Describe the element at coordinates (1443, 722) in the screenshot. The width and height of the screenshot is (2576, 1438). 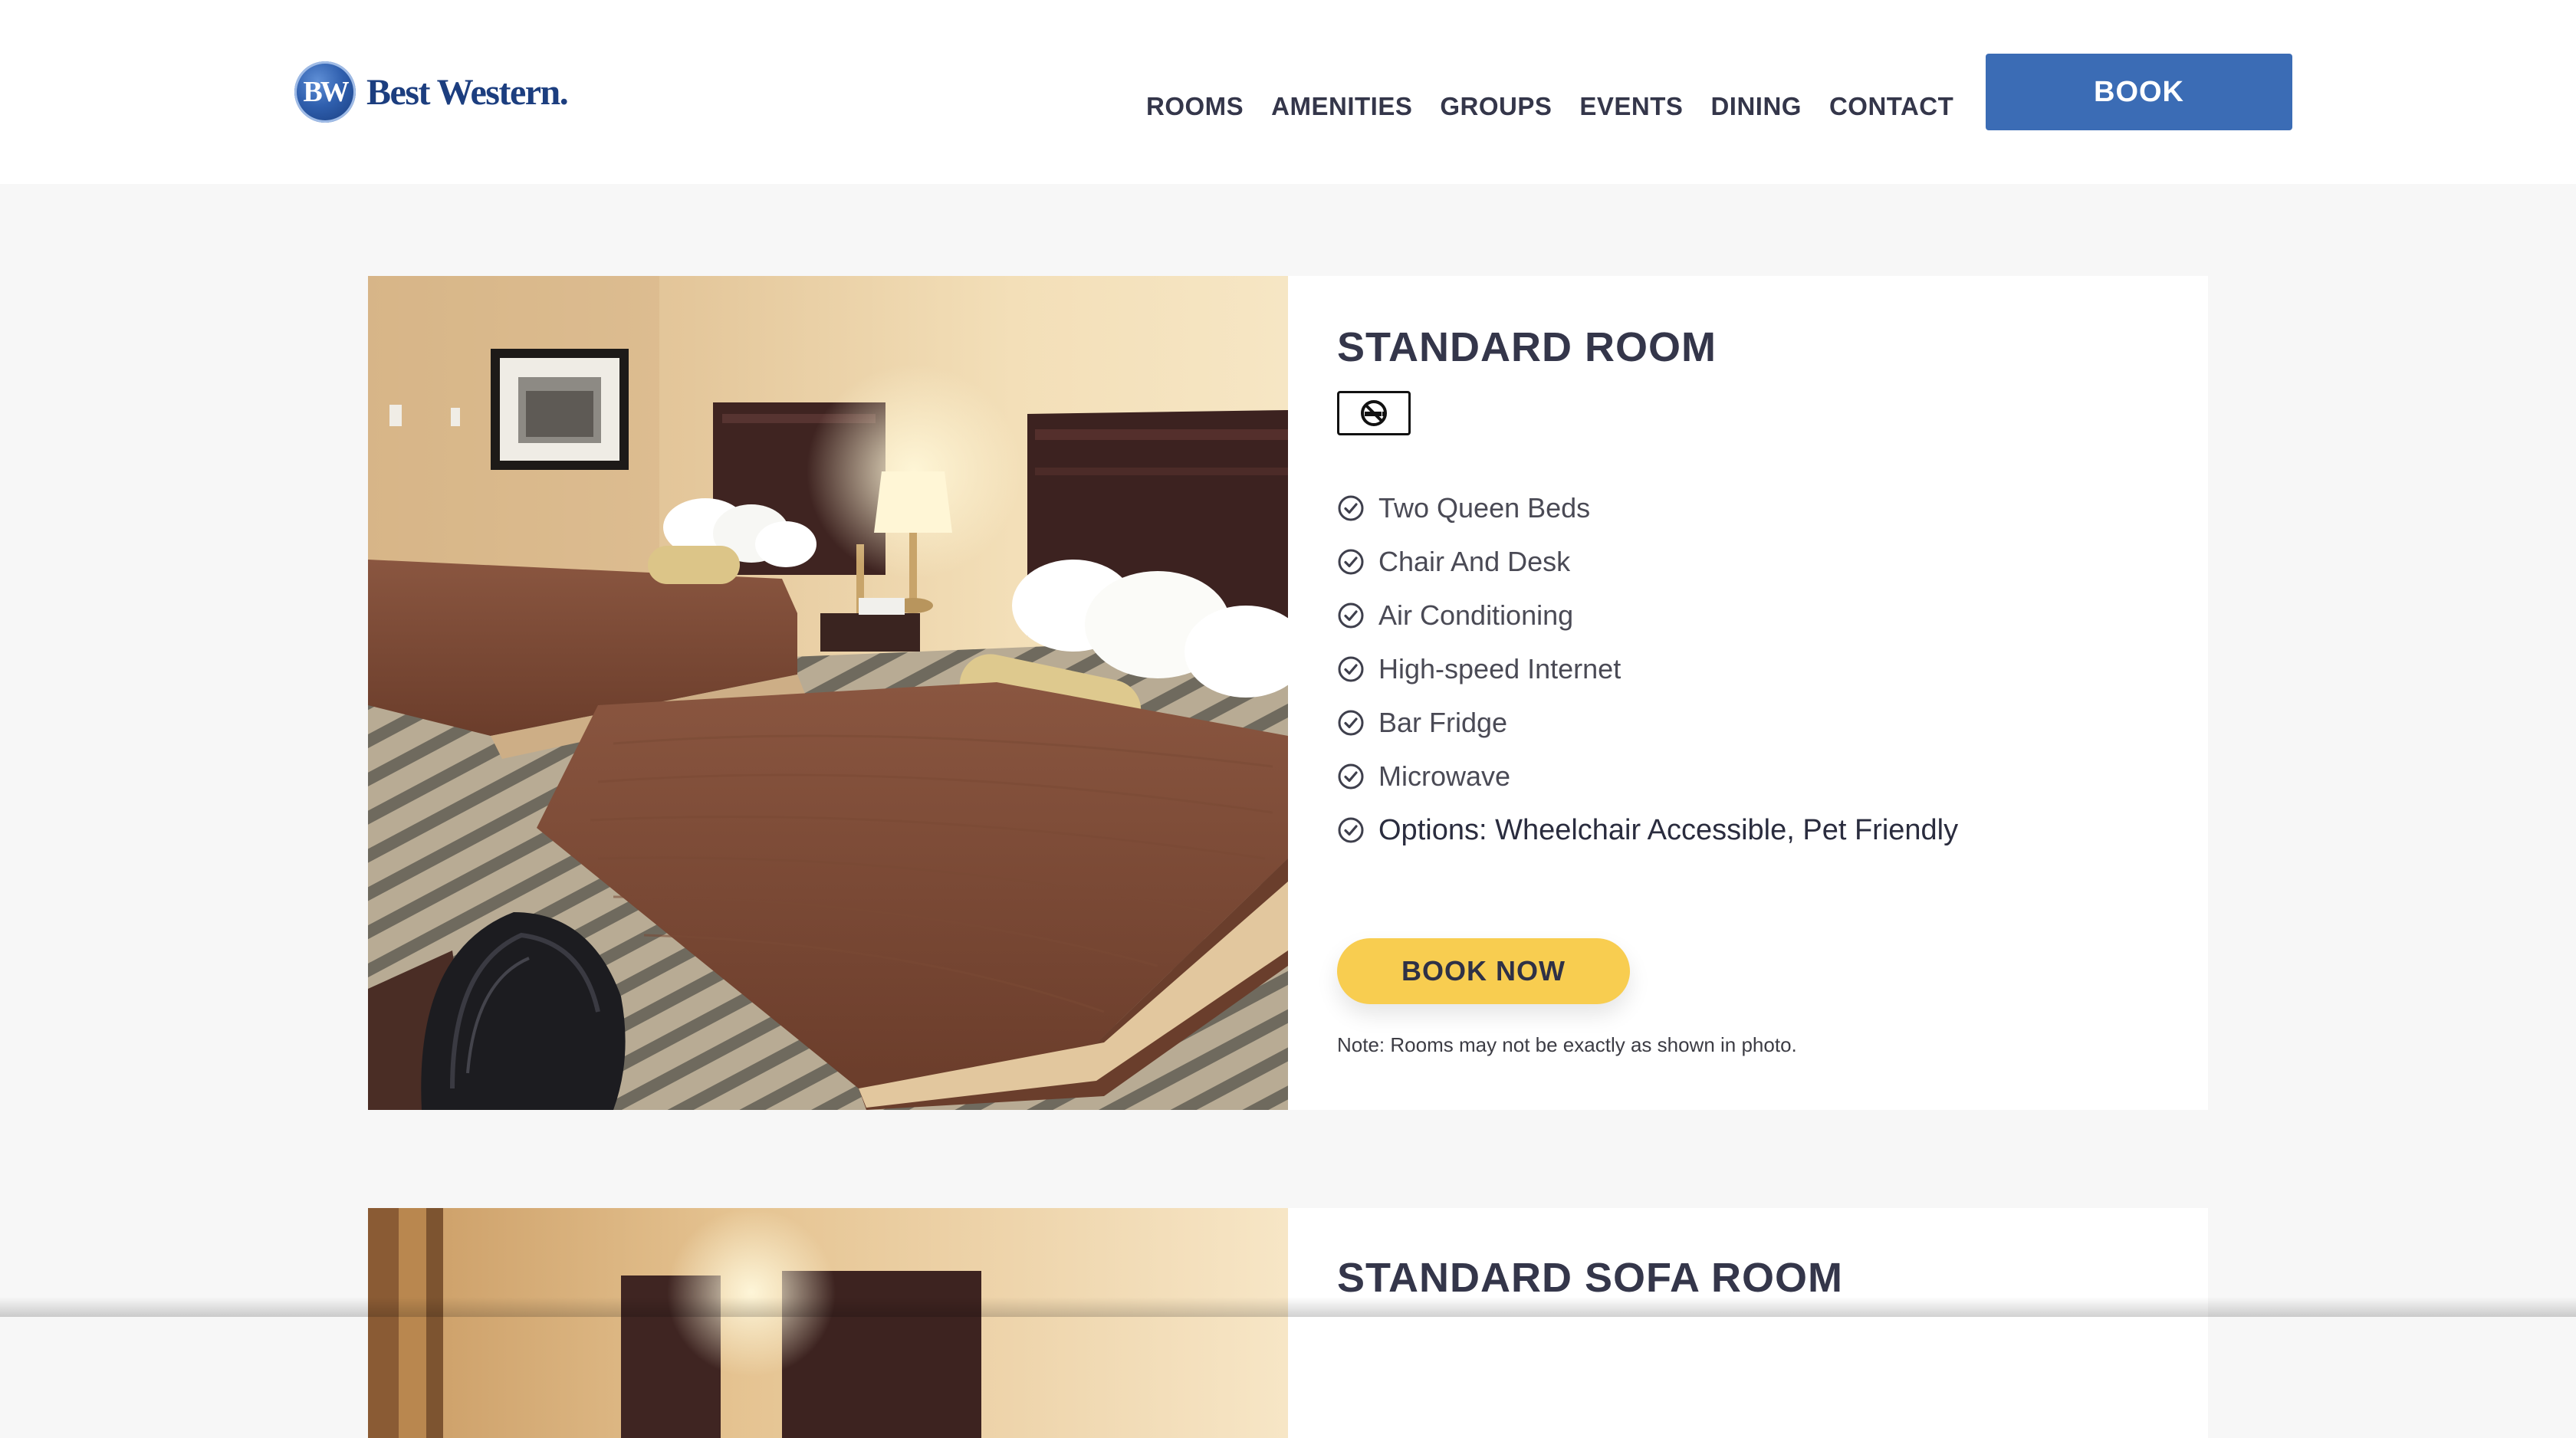
I see `feature-label: Bar Fridge` at that location.